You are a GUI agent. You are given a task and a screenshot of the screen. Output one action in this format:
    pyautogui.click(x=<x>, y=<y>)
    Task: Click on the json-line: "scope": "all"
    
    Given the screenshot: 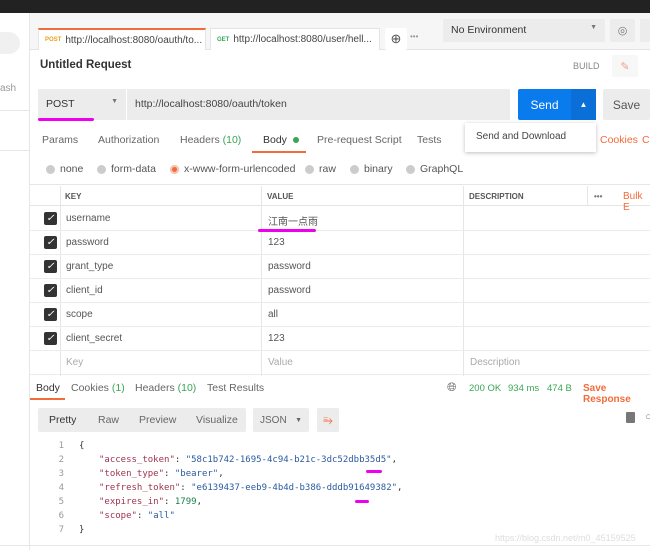 What is the action you would take?
    pyautogui.click(x=137, y=516)
    